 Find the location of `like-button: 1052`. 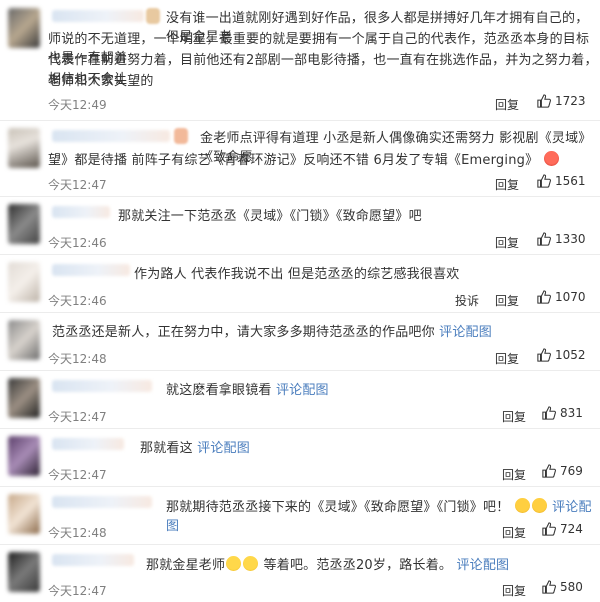

like-button: 1052 is located at coordinates (561, 355).